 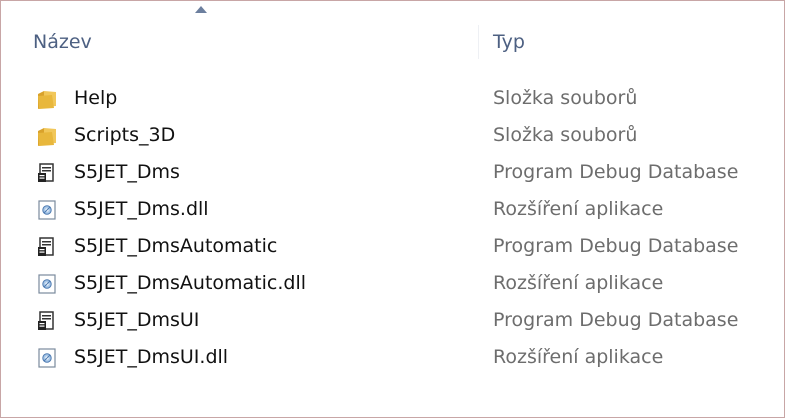 What do you see at coordinates (392, 98) in the screenshot?
I see `file-row-help: Help Složka souborů` at bounding box center [392, 98].